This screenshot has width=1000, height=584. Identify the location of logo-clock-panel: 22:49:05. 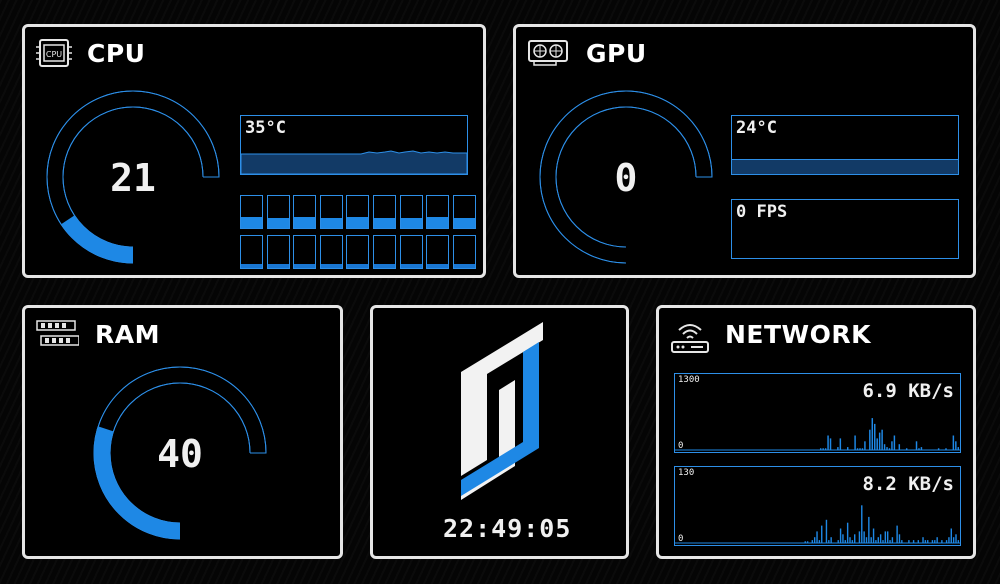
(499, 432).